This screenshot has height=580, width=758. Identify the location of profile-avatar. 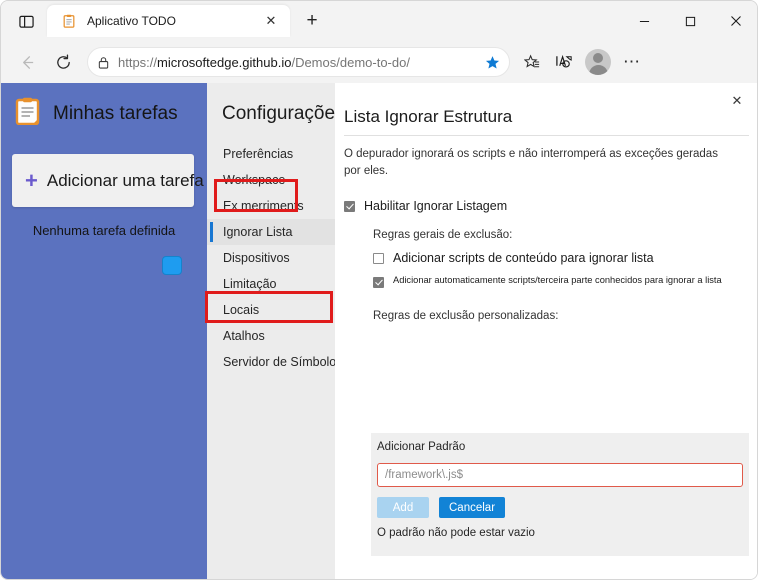
(598, 62).